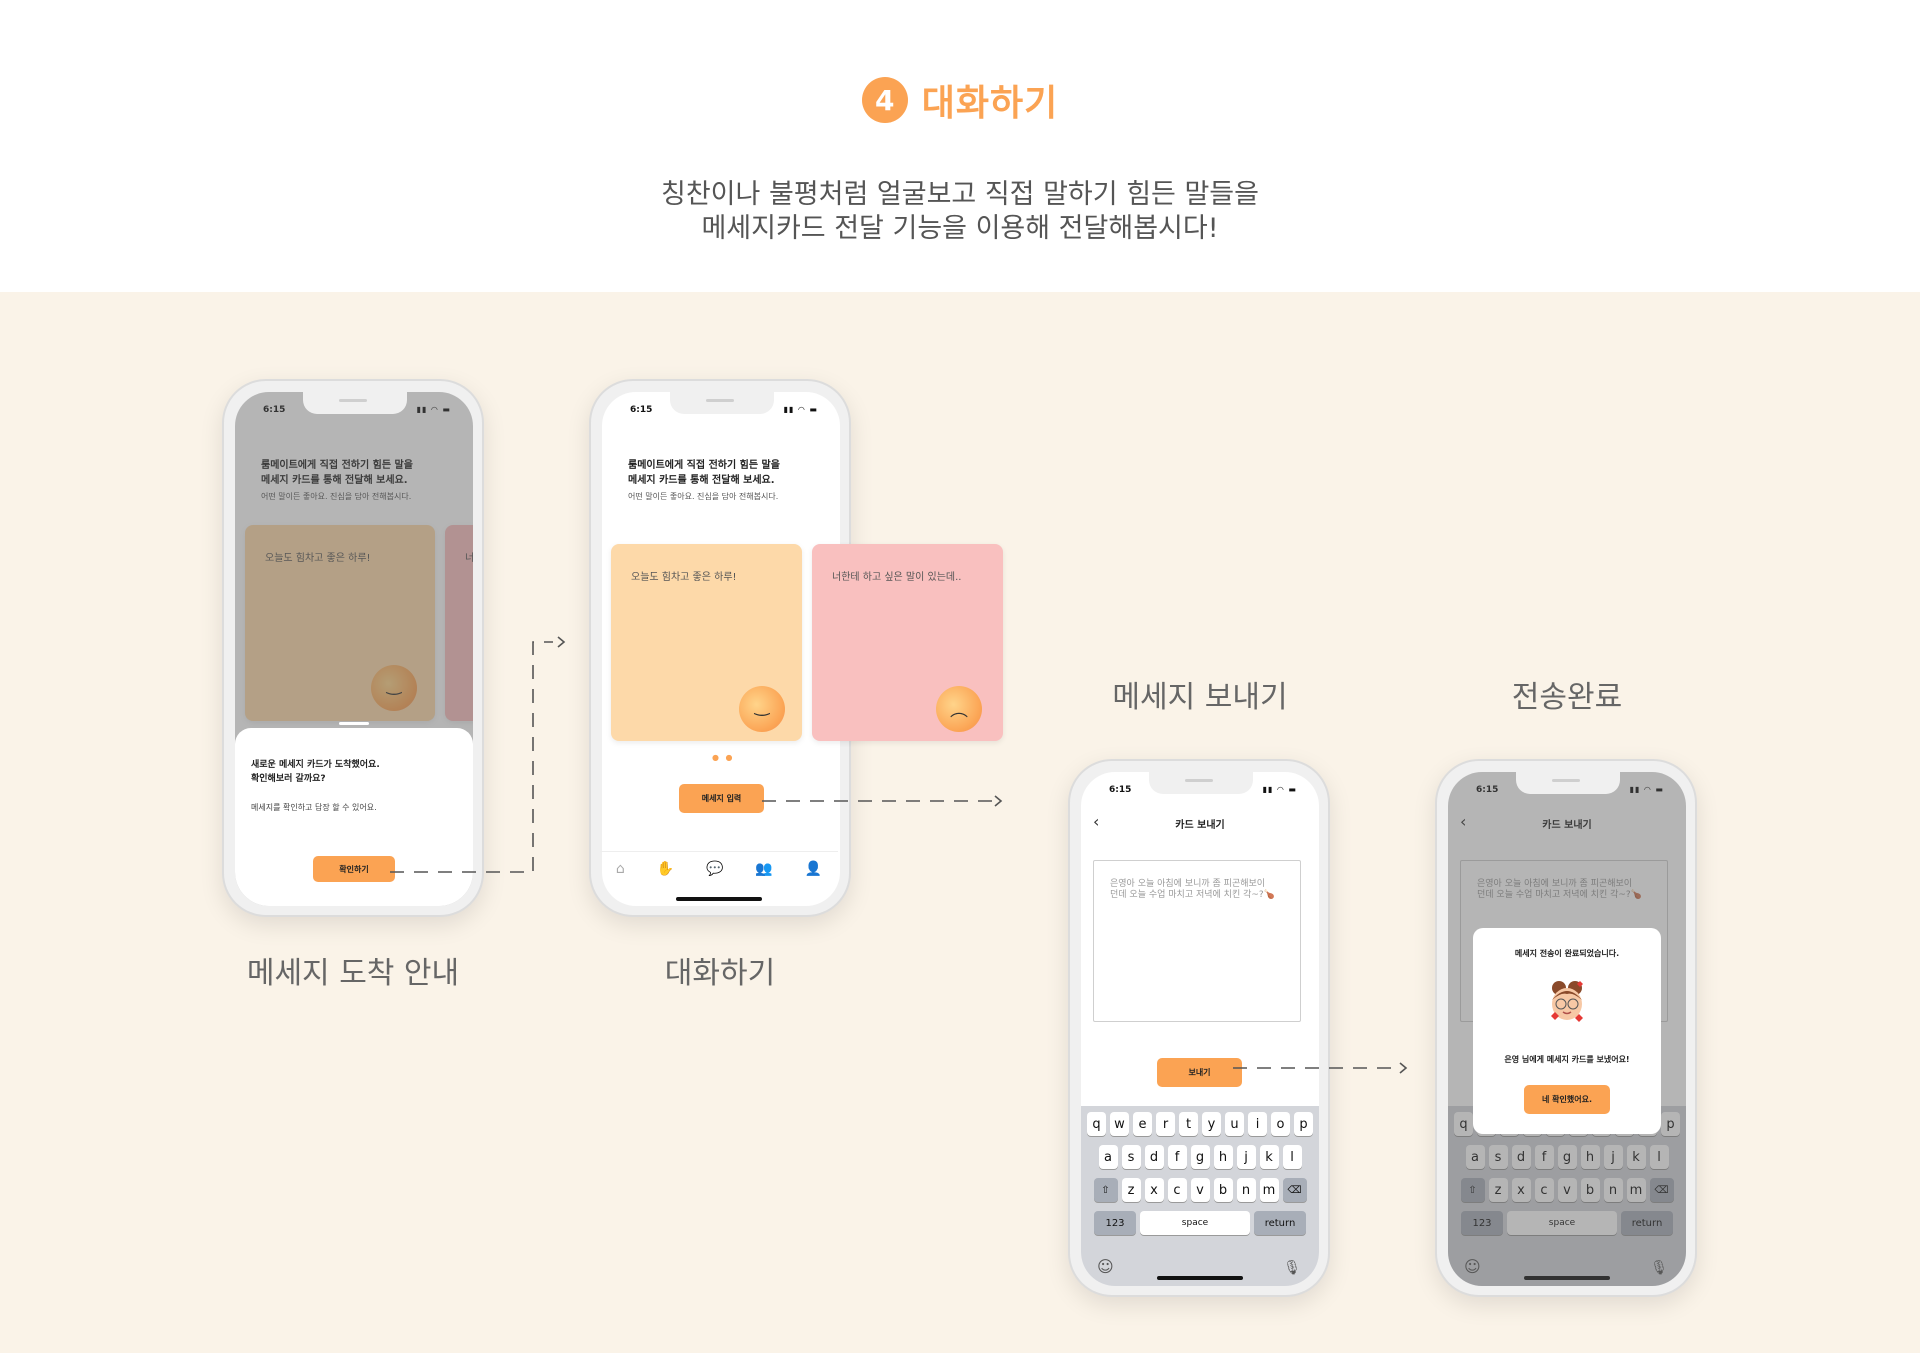  I want to click on chat-tab-icon: 💬, so click(714, 869).